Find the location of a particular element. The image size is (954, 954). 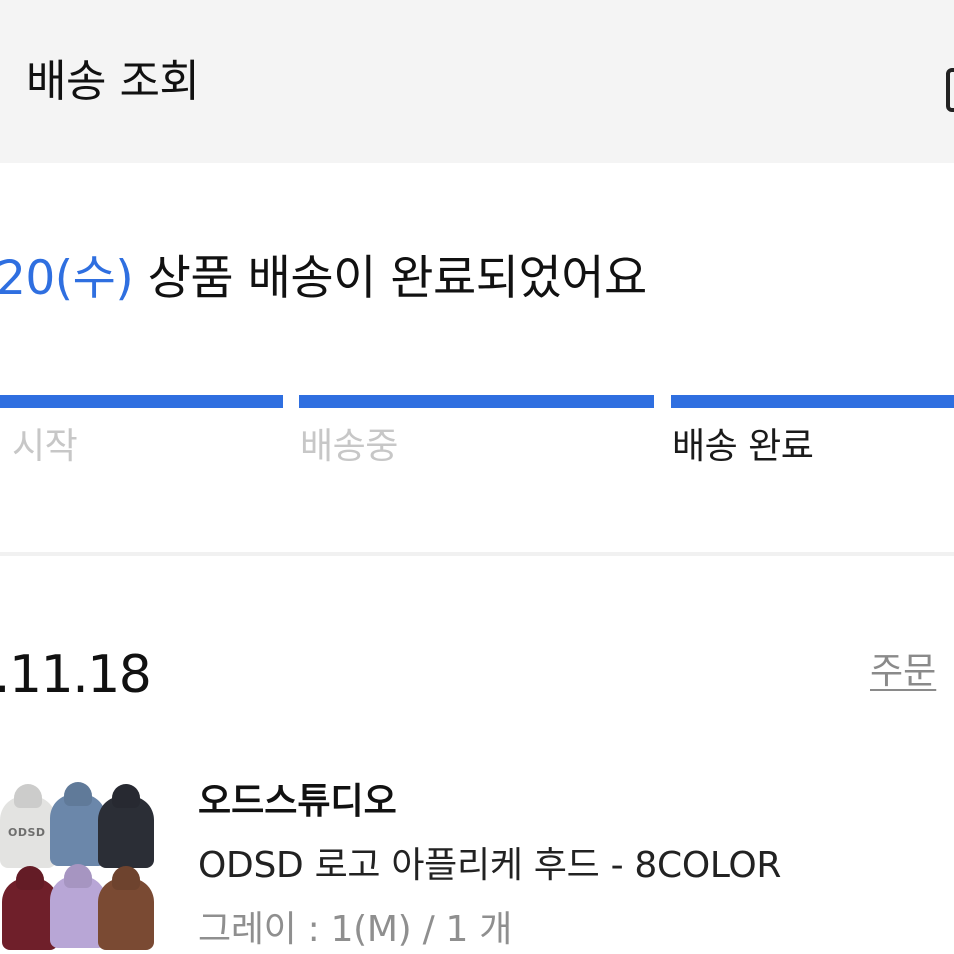

progress-segment-in-transit is located at coordinates (476, 401).